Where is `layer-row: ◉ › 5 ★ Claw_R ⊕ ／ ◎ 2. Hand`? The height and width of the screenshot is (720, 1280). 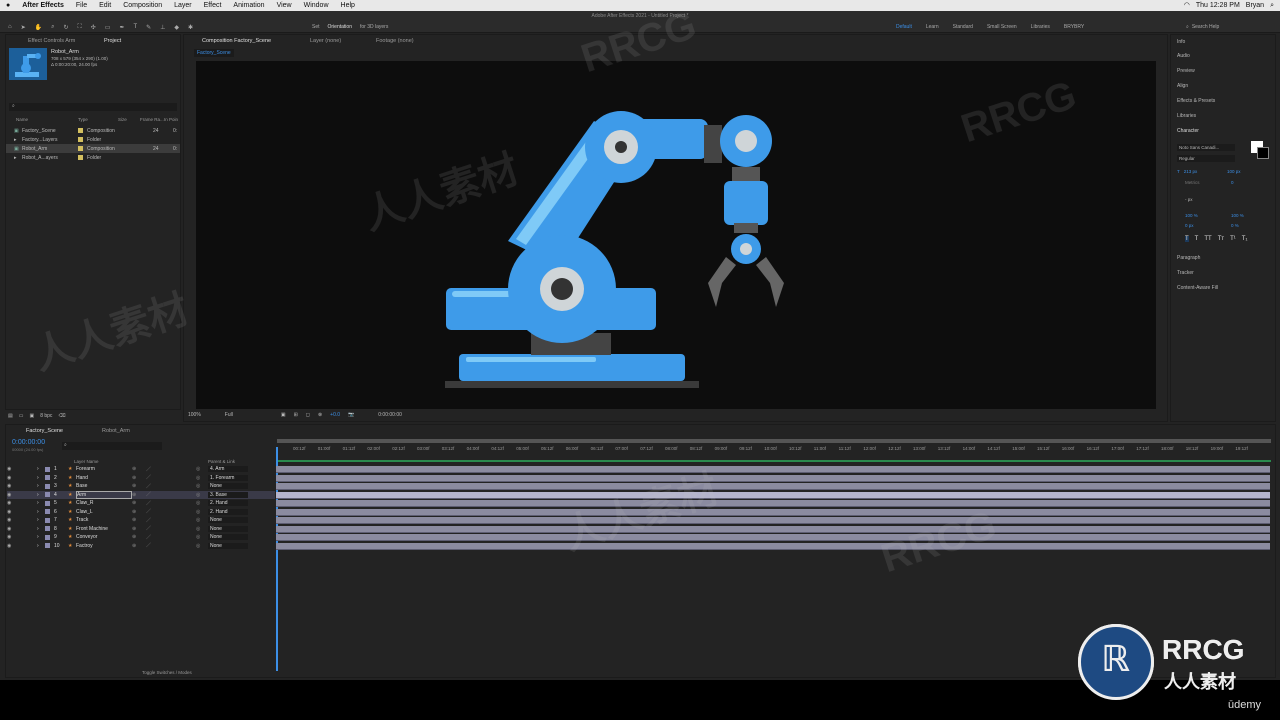 layer-row: ◉ › 5 ★ Claw_R ⊕ ／ ◎ 2. Hand is located at coordinates (141, 503).